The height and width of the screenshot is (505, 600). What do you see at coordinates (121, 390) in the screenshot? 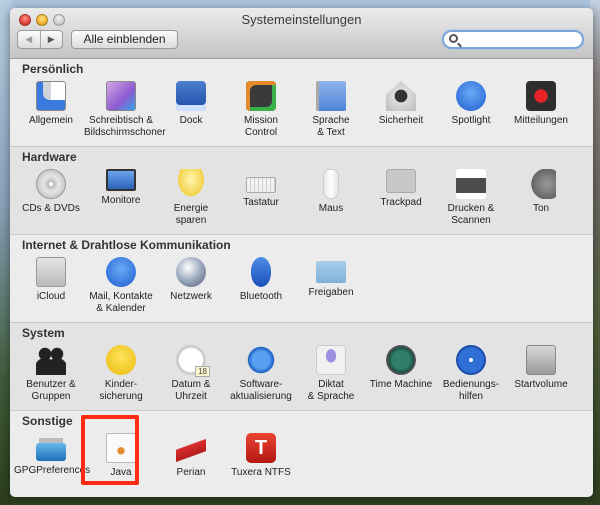
I see `pref-pane-label: Kinder- sicherung` at bounding box center [121, 390].